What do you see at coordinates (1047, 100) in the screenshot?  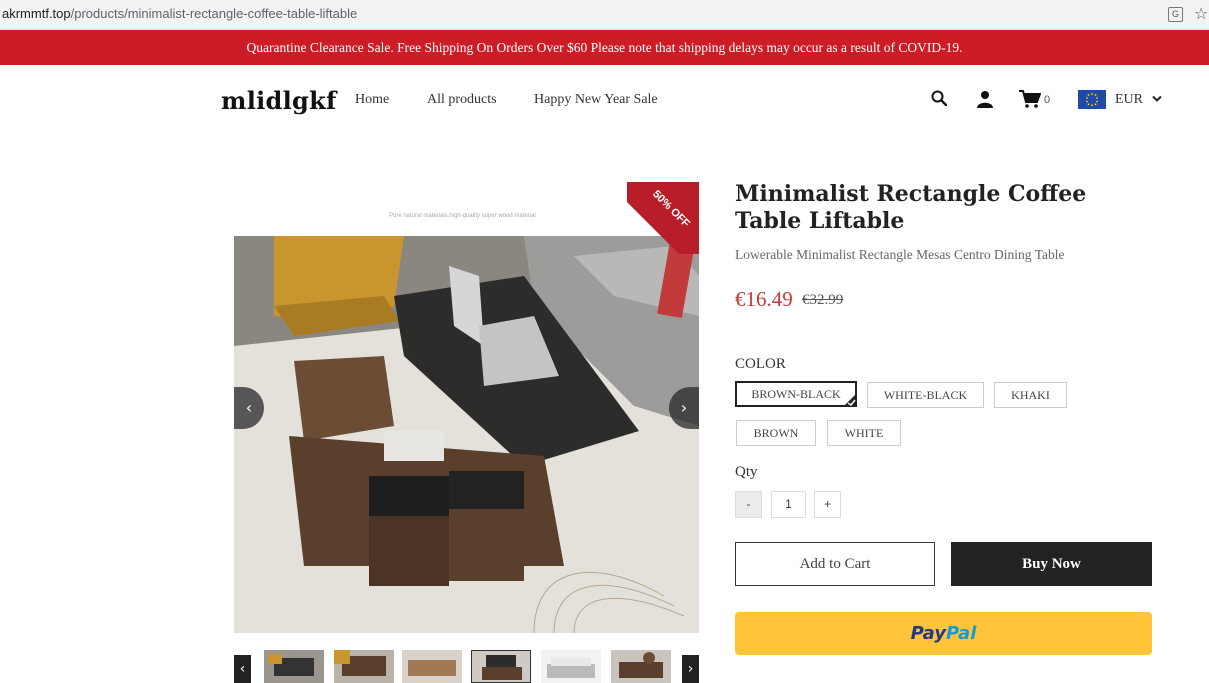 I see `cart-count: 0` at bounding box center [1047, 100].